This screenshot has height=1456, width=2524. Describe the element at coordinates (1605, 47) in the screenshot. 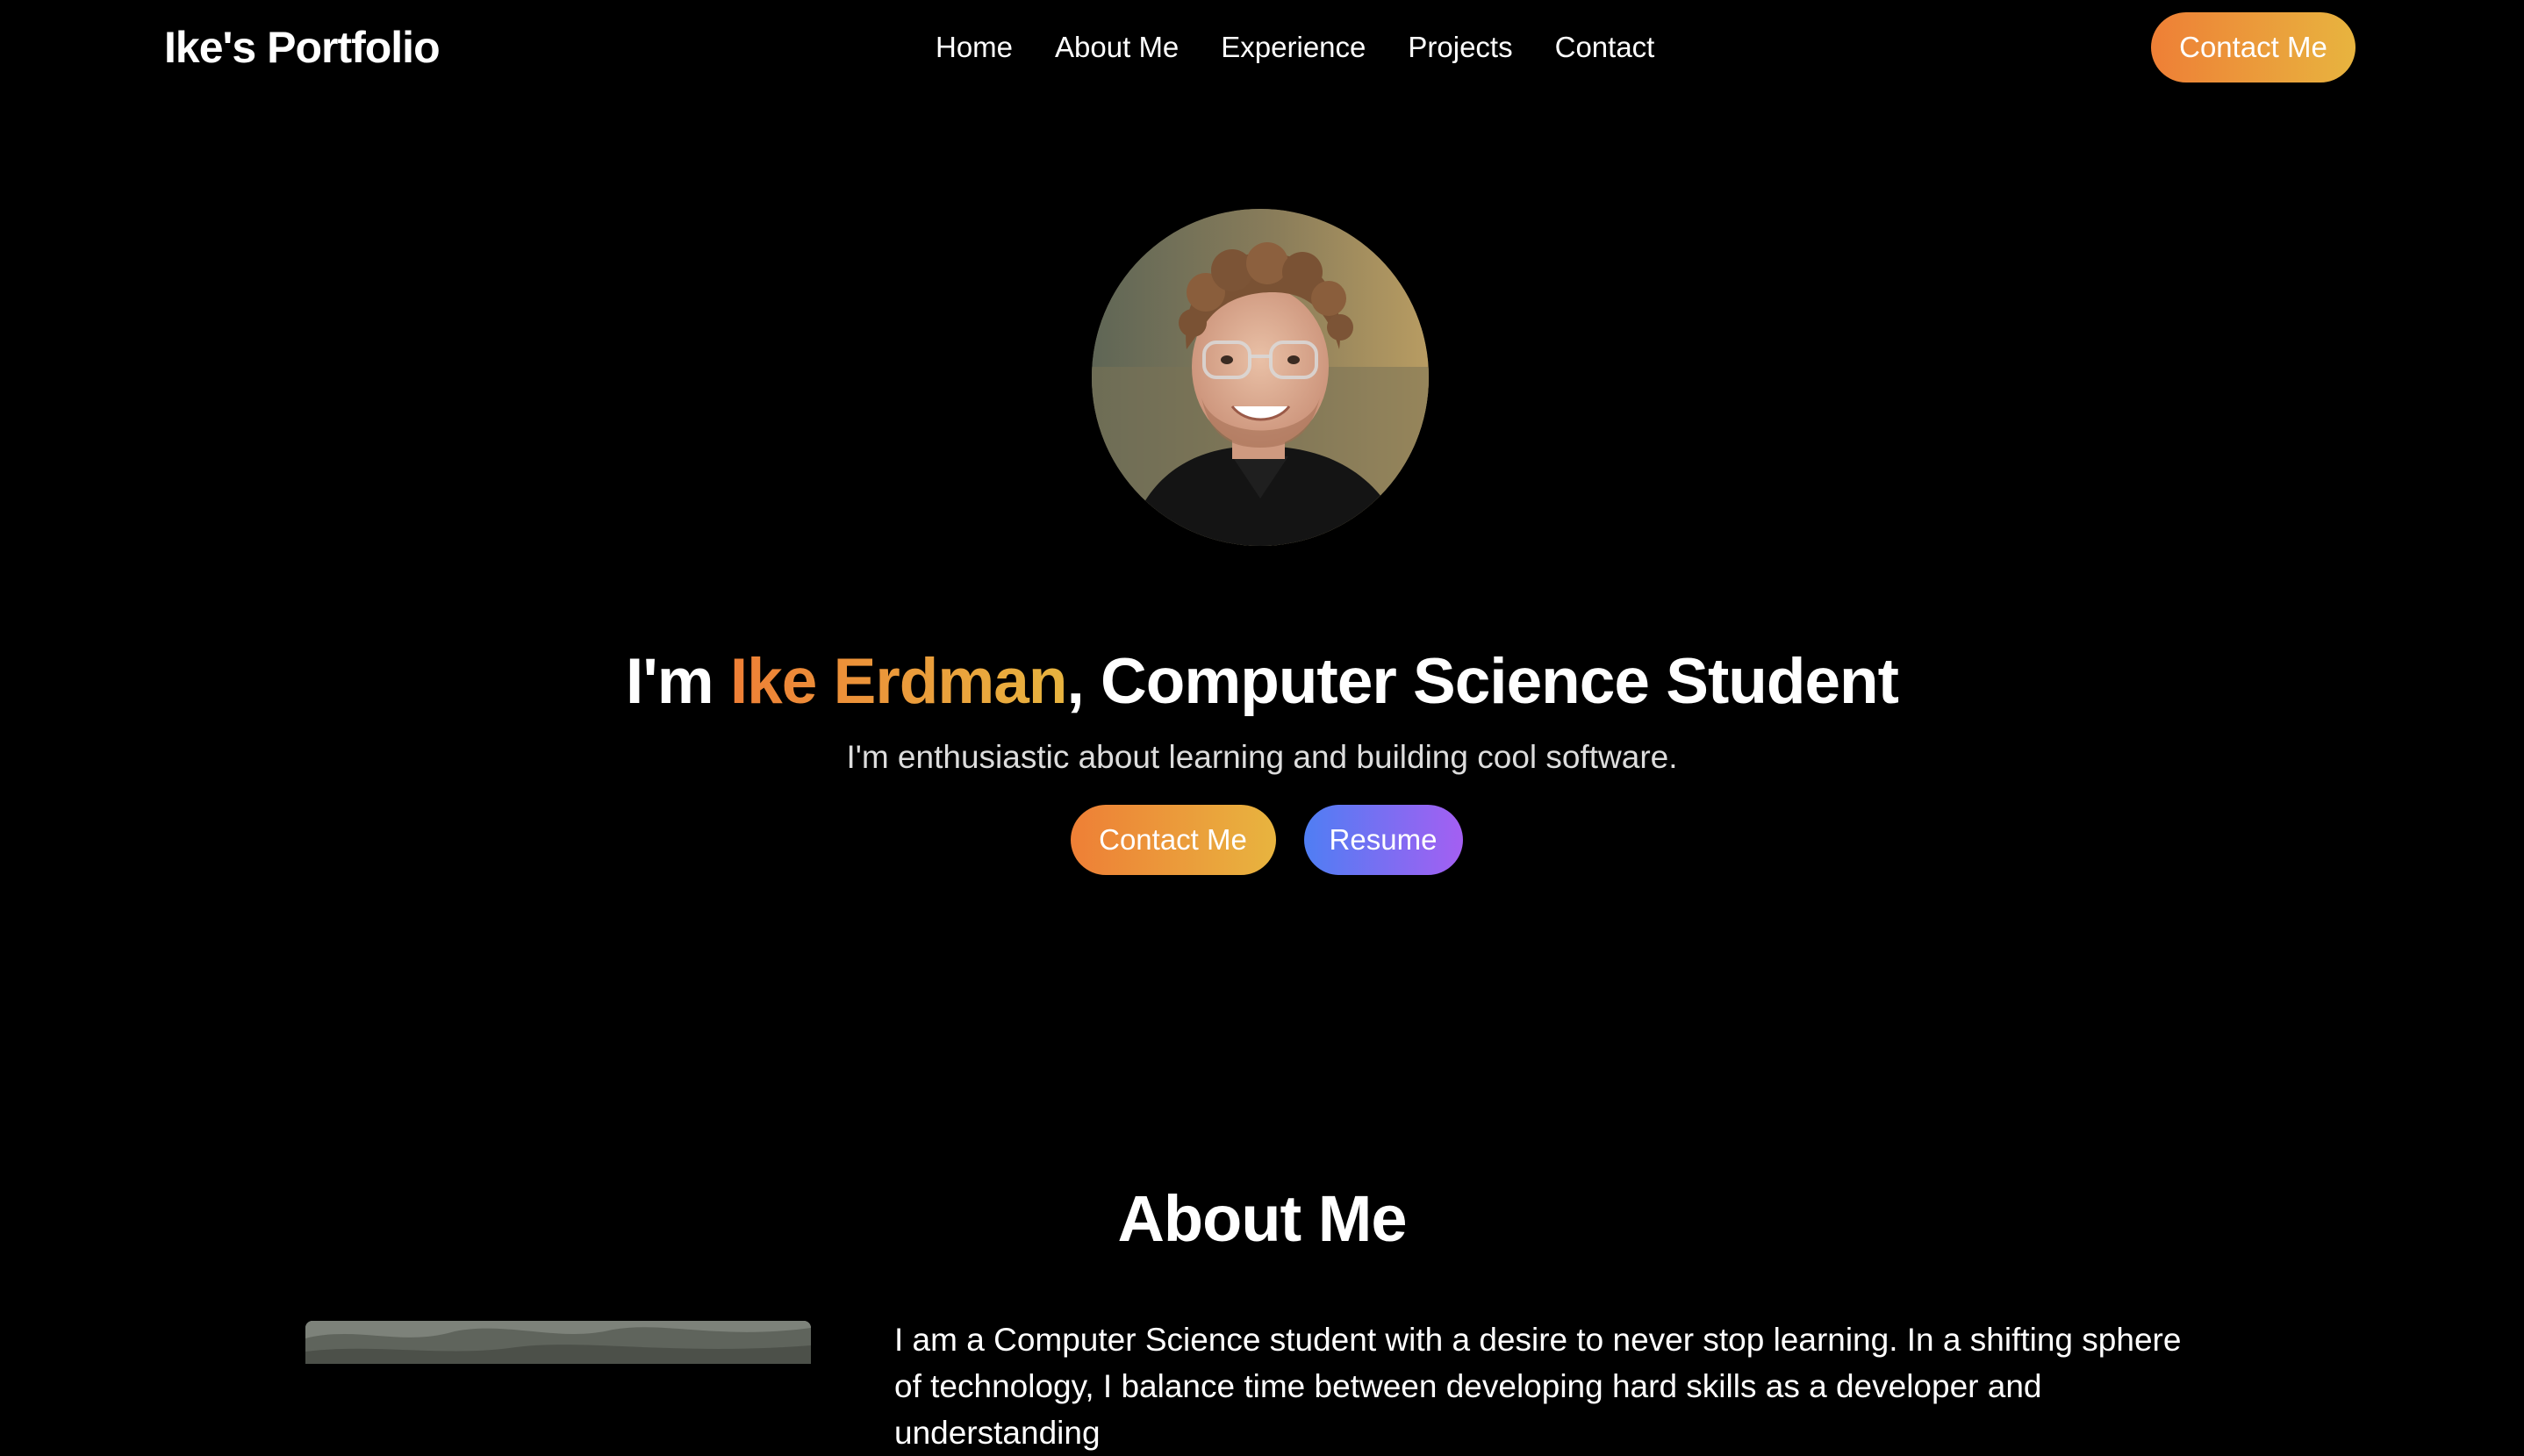

I see `nav-link-contact: Contact` at that location.